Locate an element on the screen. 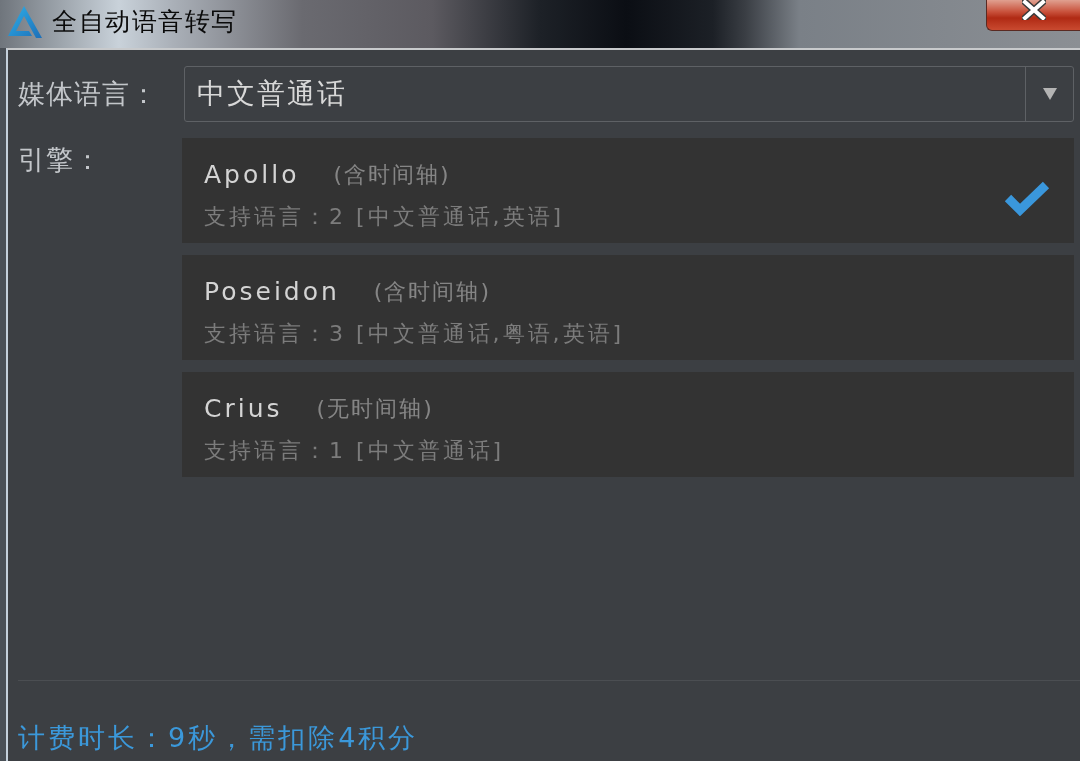 This screenshot has height=761, width=1080. engine-languages: 支持语言：2 [中文普通话,英语] is located at coordinates (384, 217).